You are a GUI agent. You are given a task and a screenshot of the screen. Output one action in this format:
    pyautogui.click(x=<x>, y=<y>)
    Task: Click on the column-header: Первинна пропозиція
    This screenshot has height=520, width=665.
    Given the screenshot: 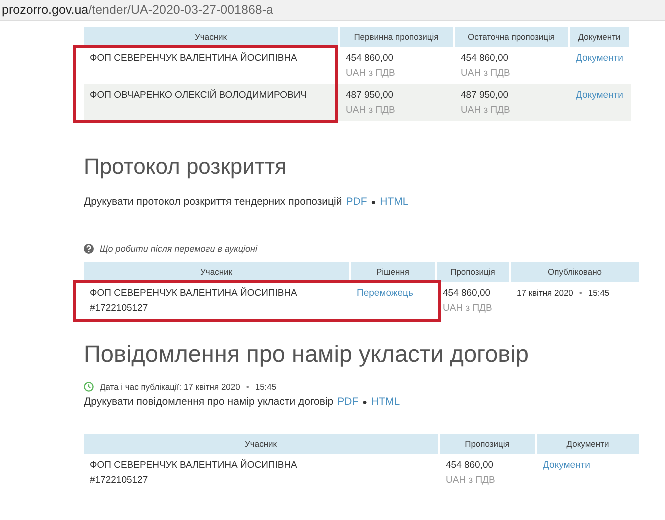 What is the action you would take?
    pyautogui.click(x=397, y=37)
    